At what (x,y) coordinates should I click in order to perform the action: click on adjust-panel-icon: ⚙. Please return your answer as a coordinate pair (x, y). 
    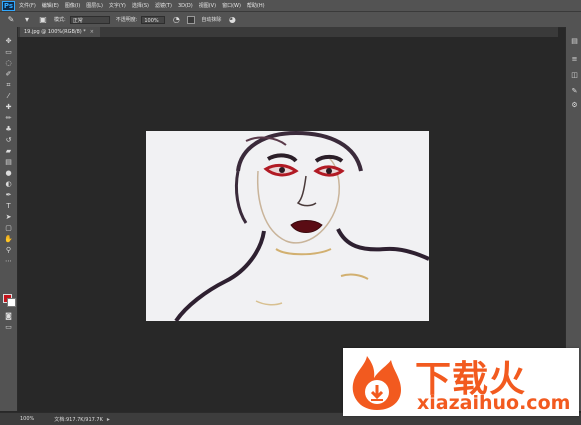
    Looking at the image, I should click on (574, 105).